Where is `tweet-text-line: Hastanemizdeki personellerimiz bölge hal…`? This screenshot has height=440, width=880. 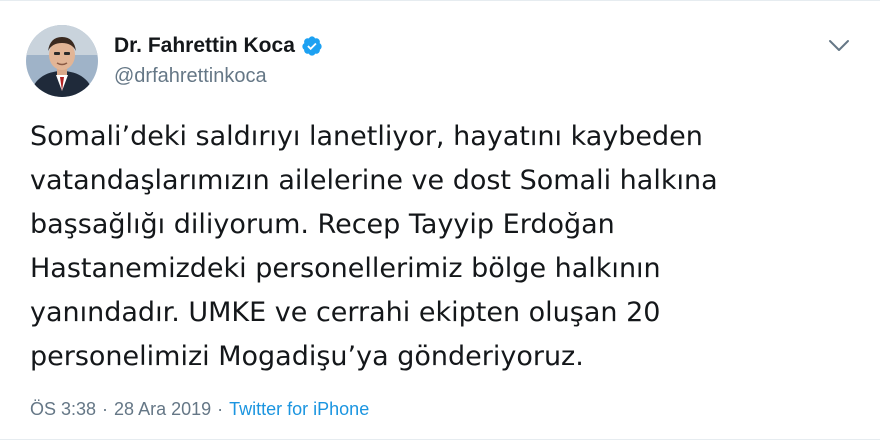 tweet-text-line: Hastanemizdeki personellerimiz bölge hal… is located at coordinates (345, 268).